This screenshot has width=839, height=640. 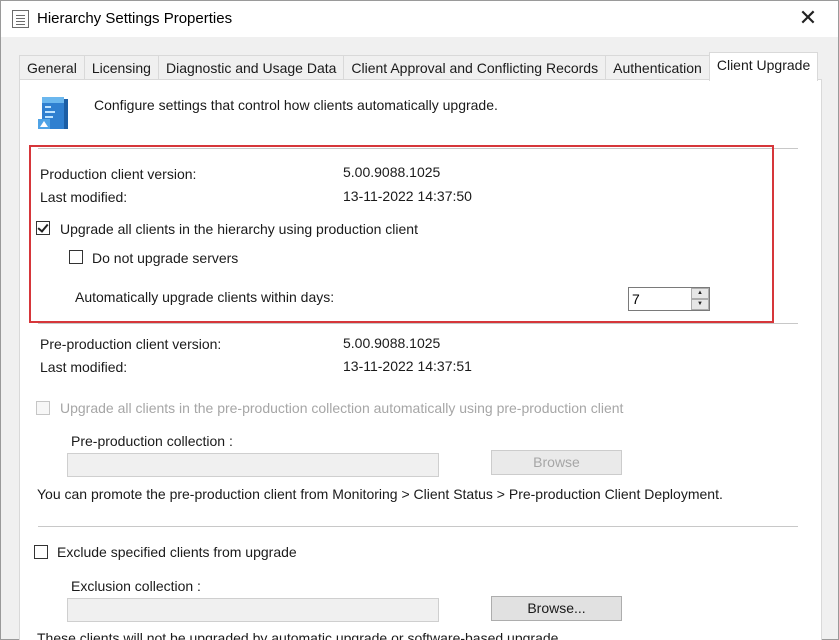 I want to click on properties-window-icon, so click(x=20, y=19).